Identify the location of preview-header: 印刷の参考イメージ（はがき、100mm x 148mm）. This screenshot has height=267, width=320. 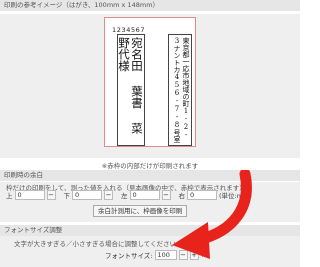
(150, 5).